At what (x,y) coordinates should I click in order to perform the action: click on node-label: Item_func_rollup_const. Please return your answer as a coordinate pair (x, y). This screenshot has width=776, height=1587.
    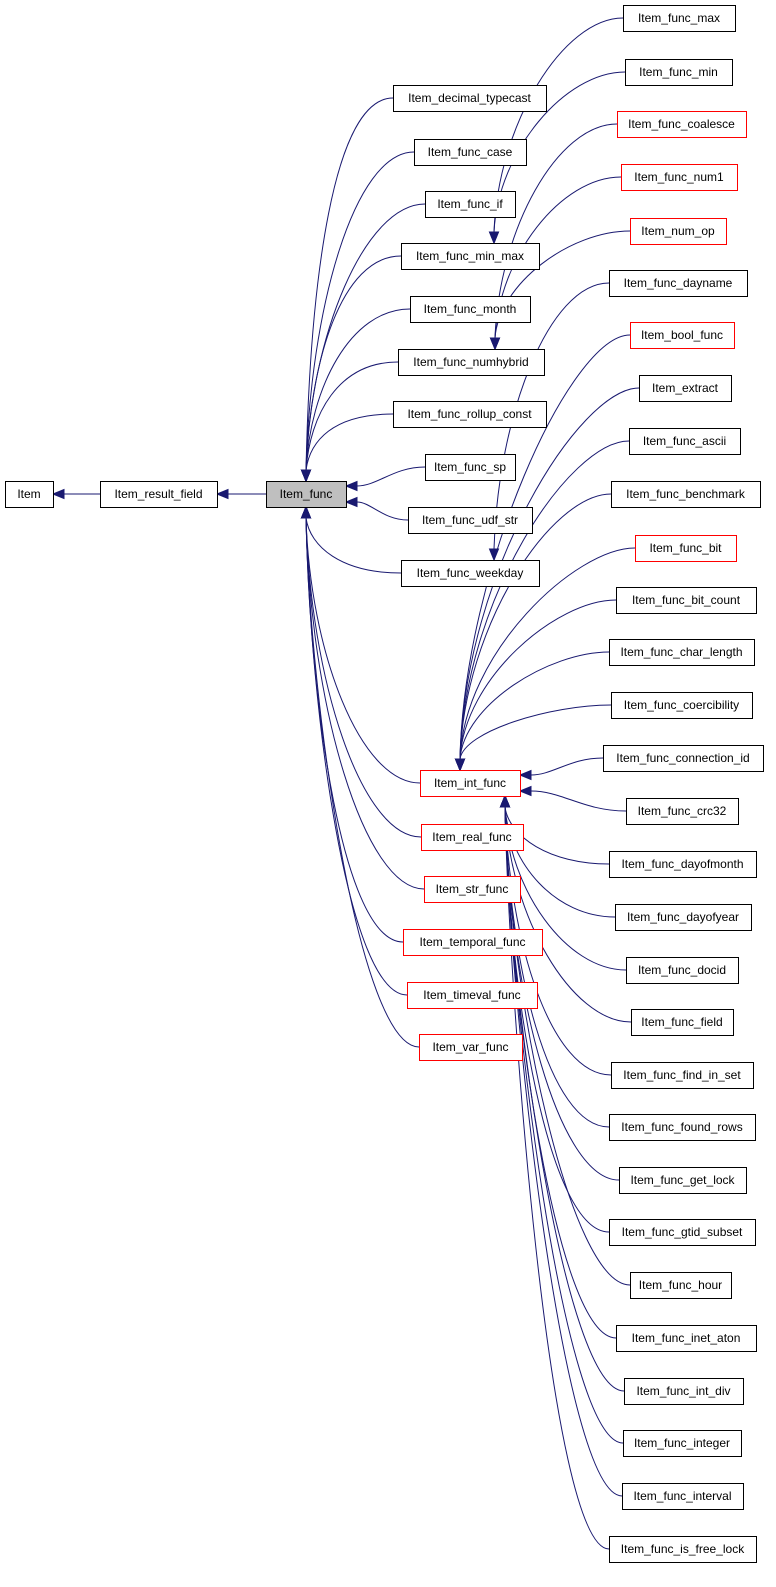
    Looking at the image, I should click on (469, 414).